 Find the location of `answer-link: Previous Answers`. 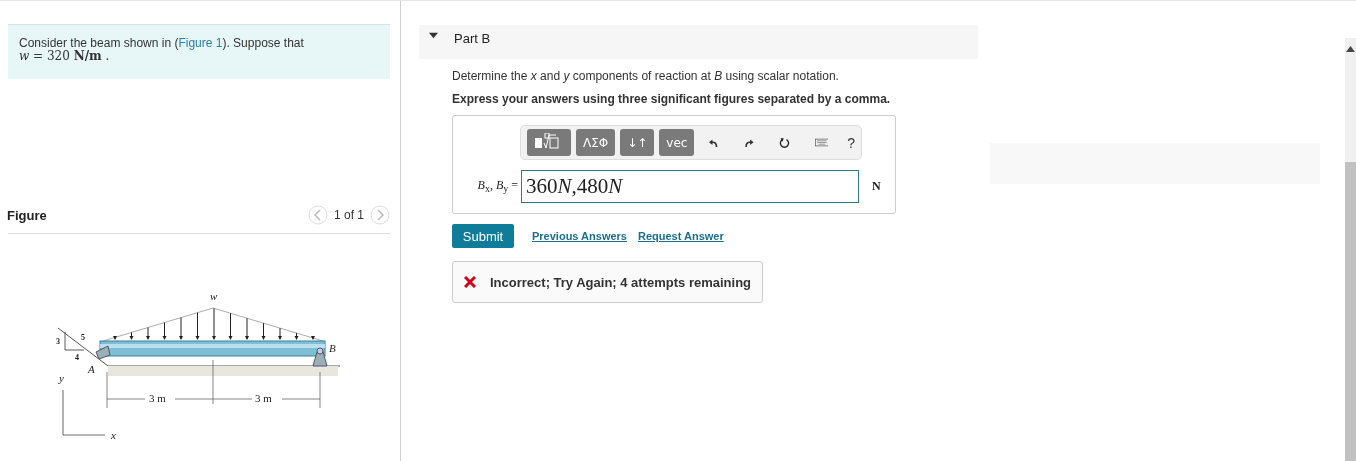

answer-link: Previous Answers is located at coordinates (579, 236).